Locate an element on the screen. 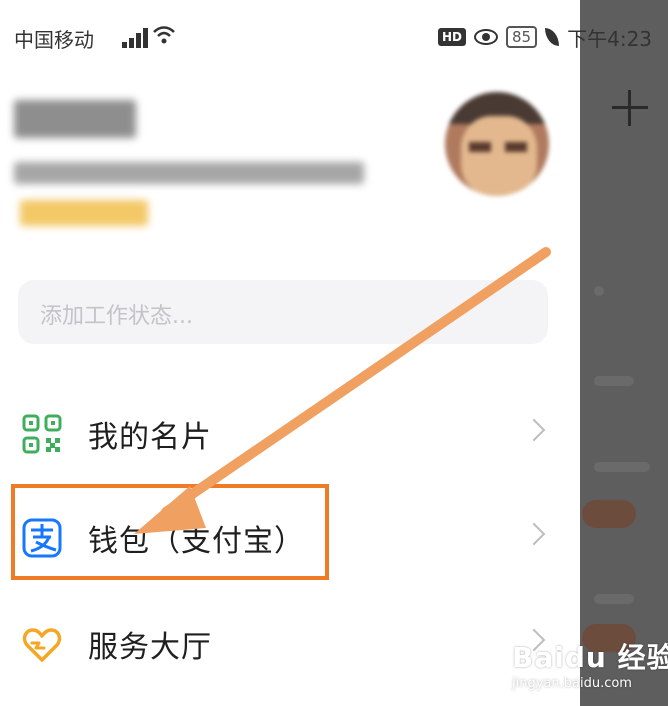 The height and width of the screenshot is (706, 668). watermark-url: jingyan.baidu.com is located at coordinates (572, 683).